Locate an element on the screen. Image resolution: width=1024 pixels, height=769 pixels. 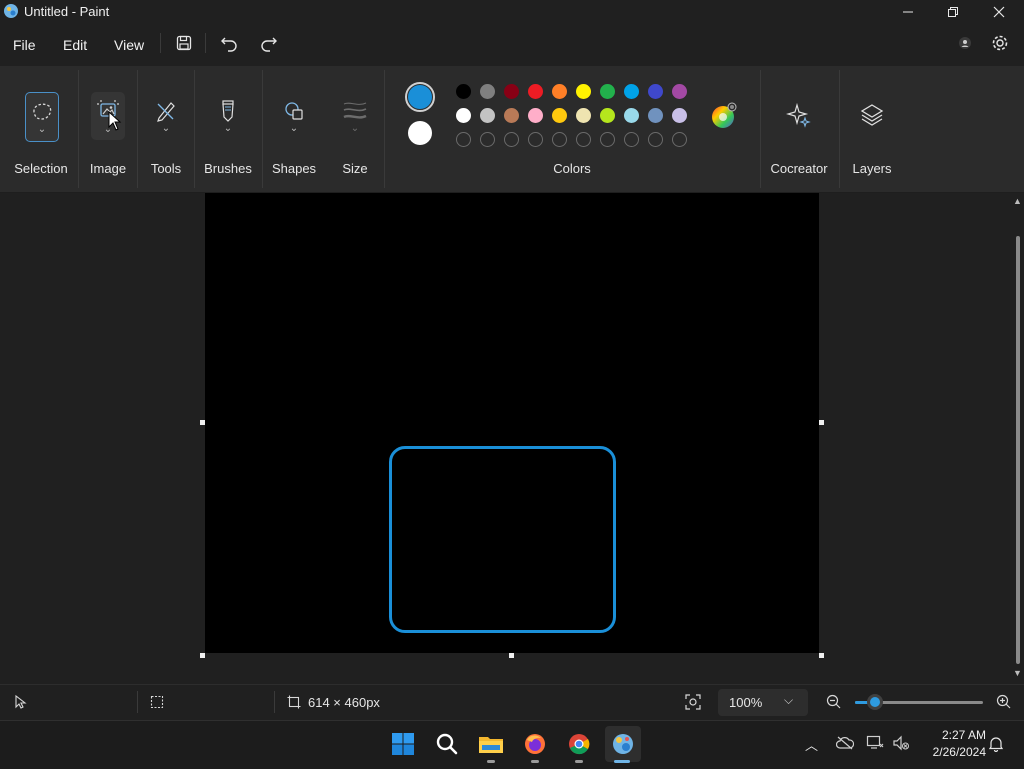
size-button: ⌄ is located at coordinates (355, 116).